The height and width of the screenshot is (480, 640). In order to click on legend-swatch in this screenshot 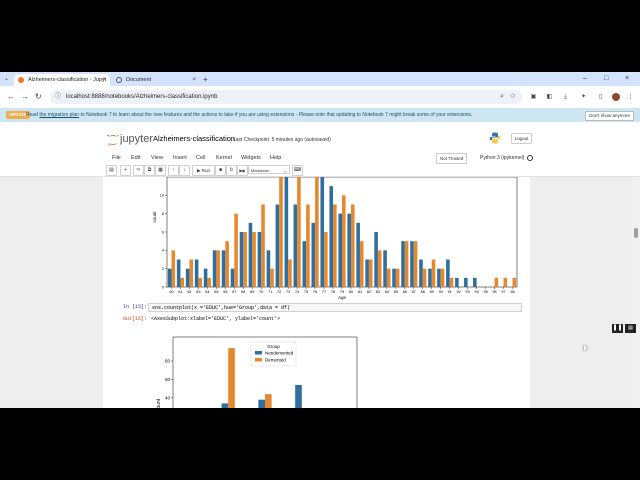, I will do `click(258, 353)`.